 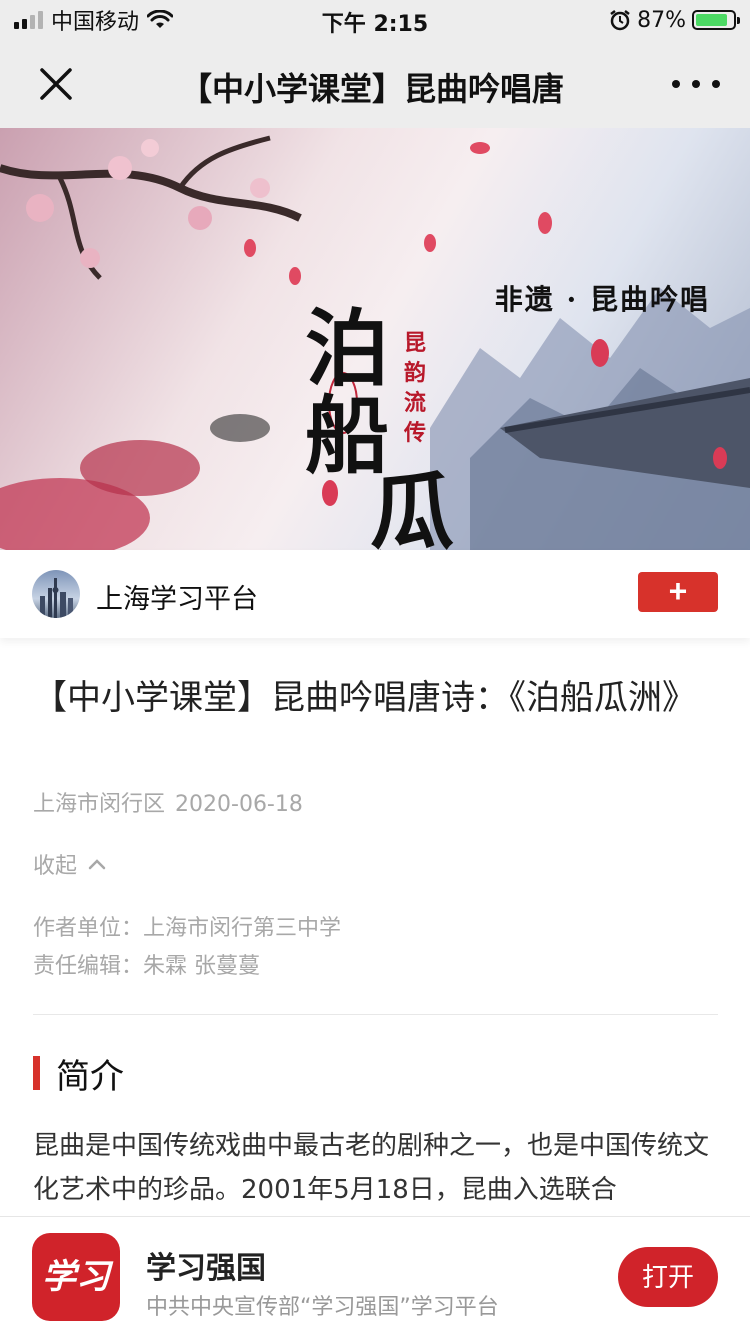 What do you see at coordinates (712, 20) in the screenshot?
I see `battery-fill` at bounding box center [712, 20].